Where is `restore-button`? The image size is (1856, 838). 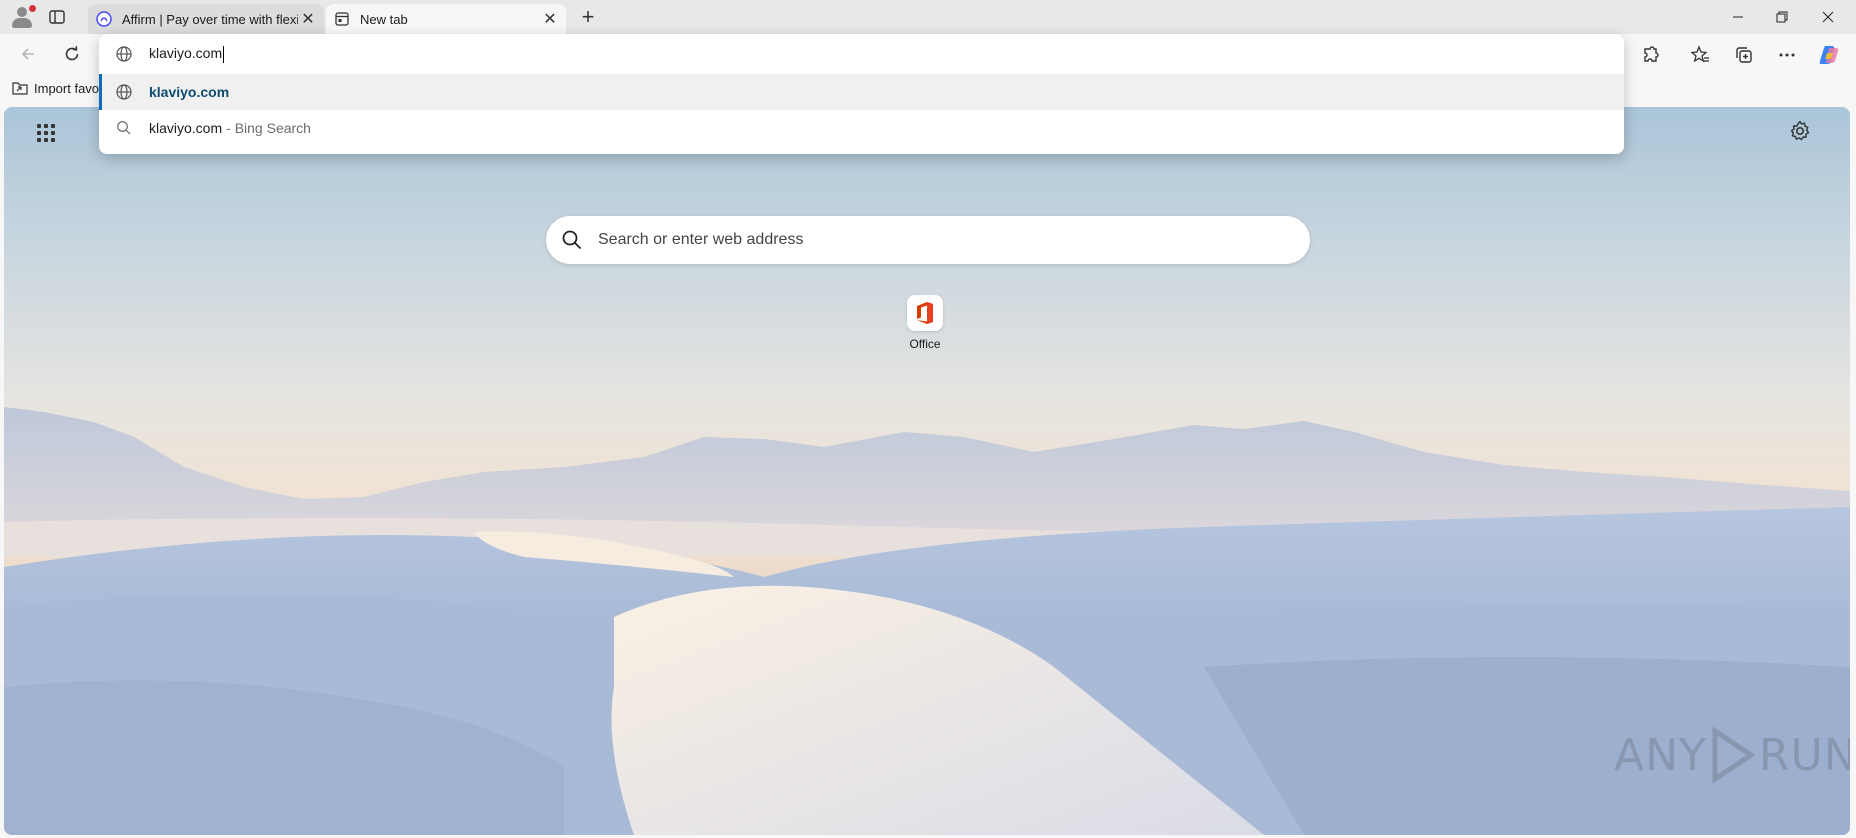 restore-button is located at coordinates (1782, 17).